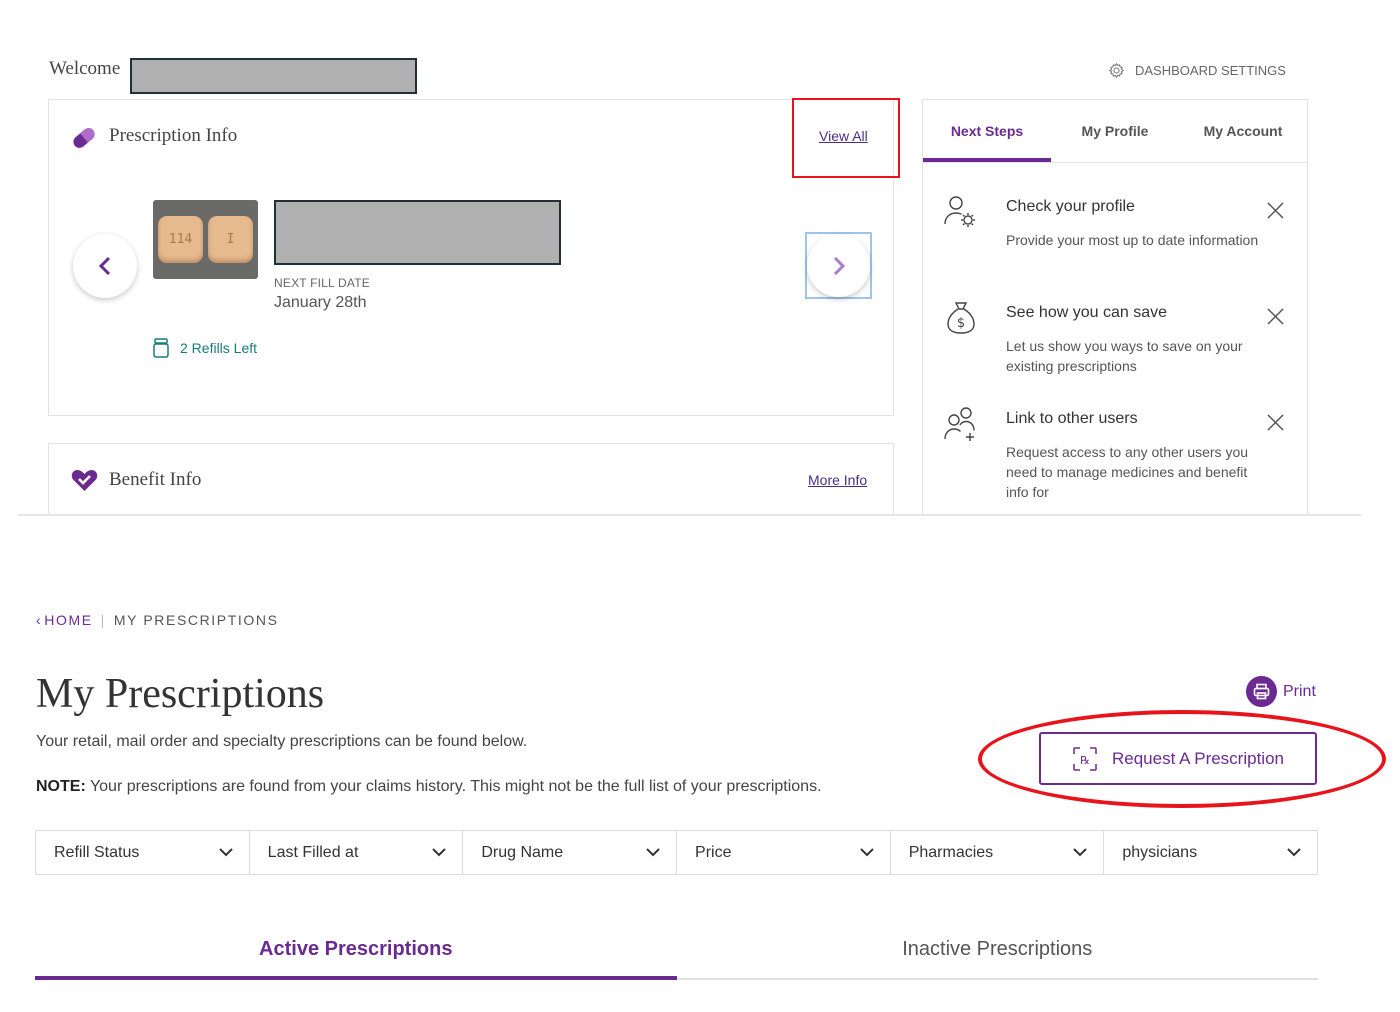 This screenshot has height=1012, width=1400. What do you see at coordinates (1243, 131) in the screenshot?
I see `tab-my-account: My Account` at bounding box center [1243, 131].